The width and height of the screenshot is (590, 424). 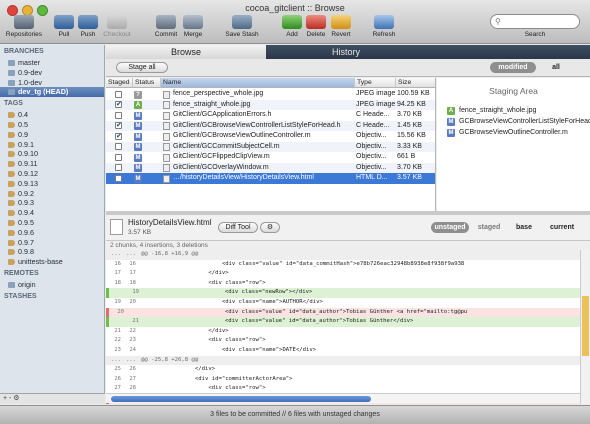 I want to click on sidebar-branch-item: 1.0-dev, so click(x=52, y=83).